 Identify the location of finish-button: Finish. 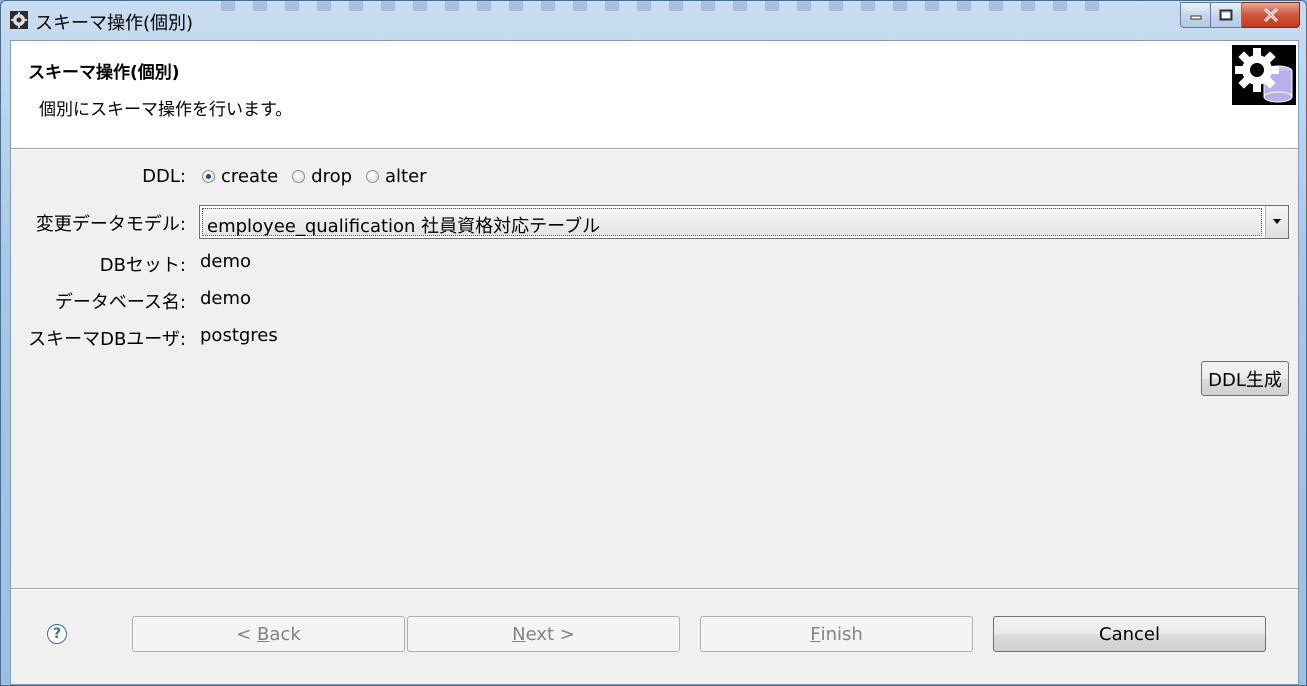
(836, 634).